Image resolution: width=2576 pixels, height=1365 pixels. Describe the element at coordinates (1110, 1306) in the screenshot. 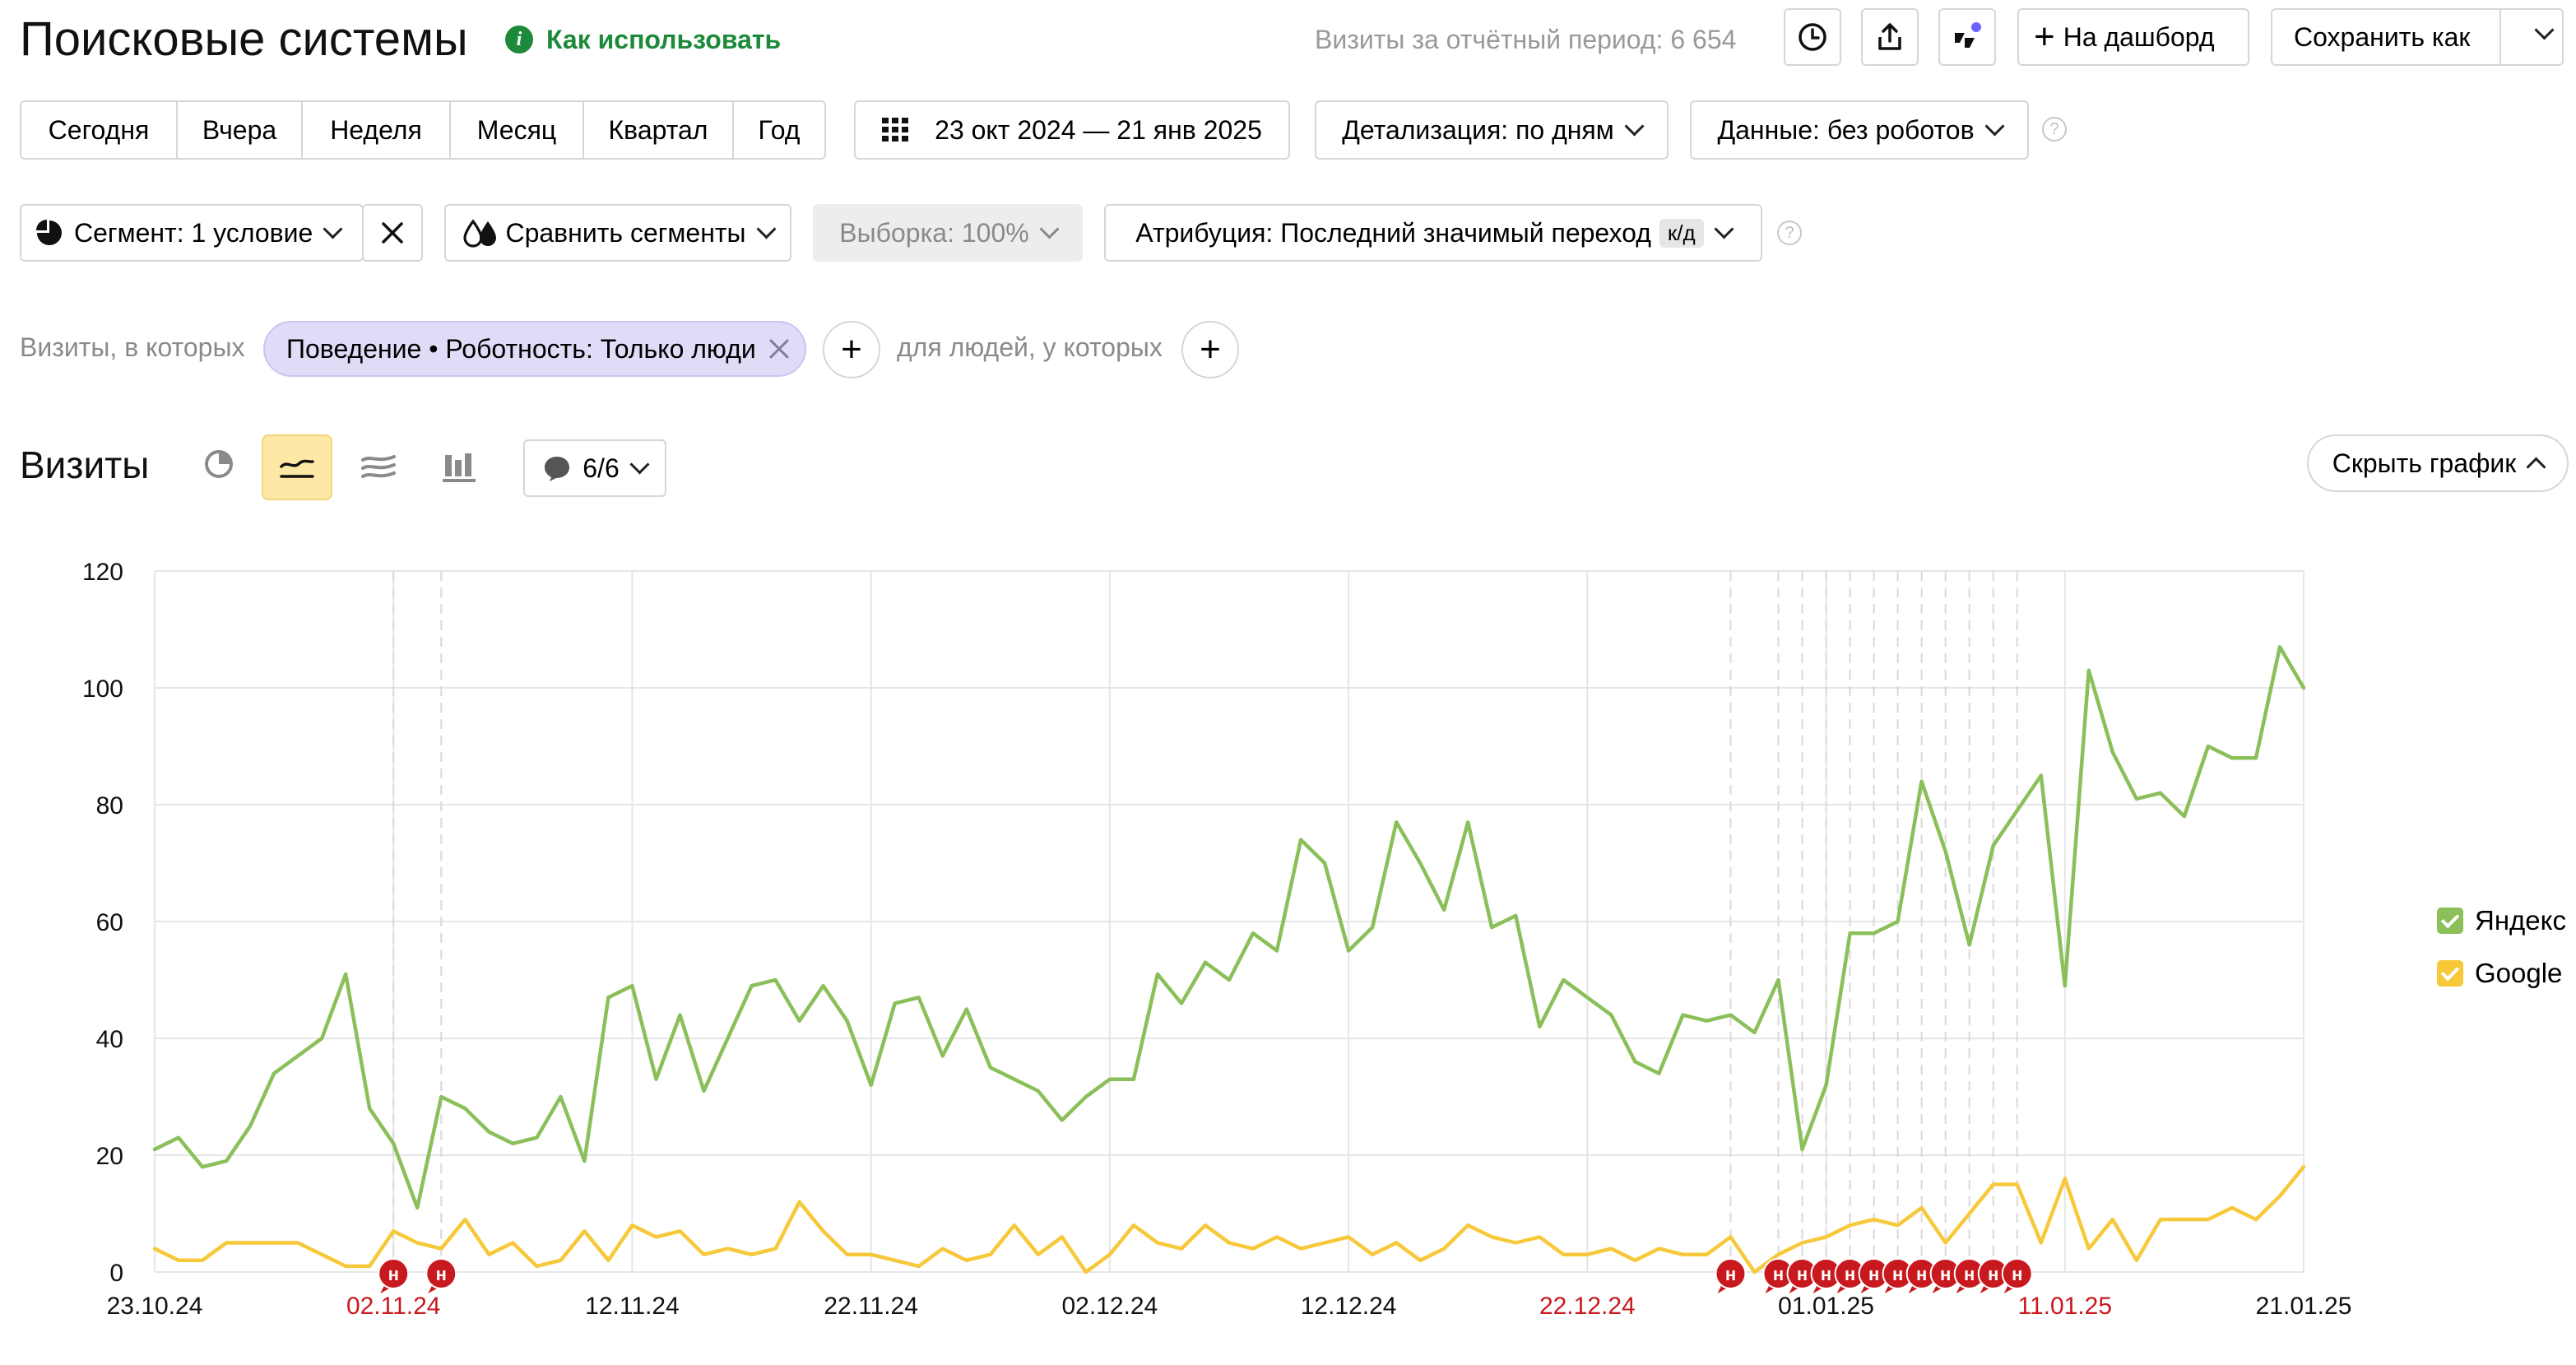

I see `x-tick-label: 02.12.24` at that location.